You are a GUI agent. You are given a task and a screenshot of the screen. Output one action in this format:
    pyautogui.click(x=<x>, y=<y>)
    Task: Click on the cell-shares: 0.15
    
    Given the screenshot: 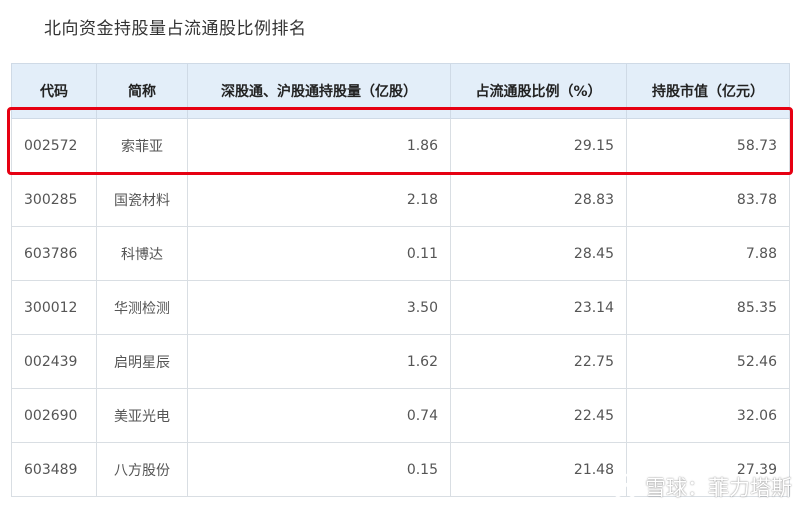 What is the action you would take?
    pyautogui.click(x=319, y=469)
    